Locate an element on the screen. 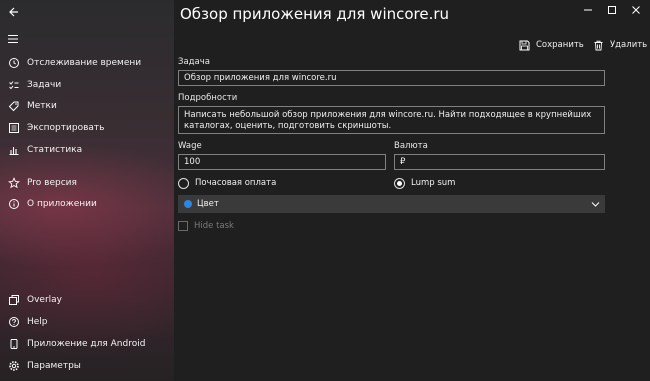 This screenshot has height=381, width=650. sidebar-item-time-tracking: Отслеживание времени is located at coordinates (87, 63).